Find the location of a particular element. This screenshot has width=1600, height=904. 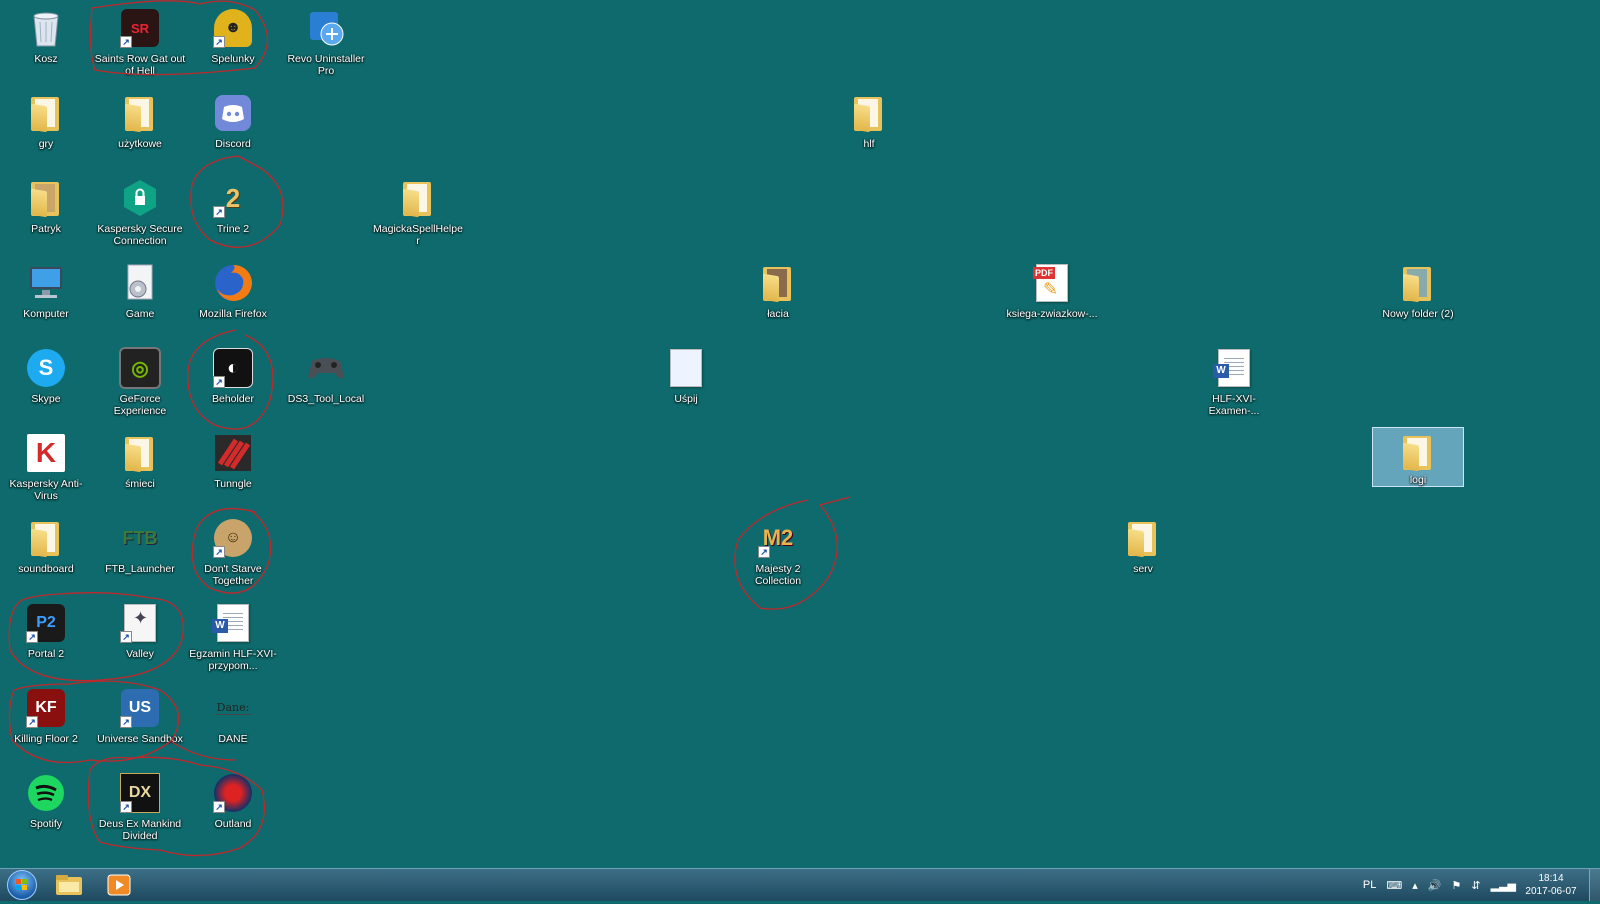

desktop-icon-label: Mozilla Firefox is located at coordinates (233, 314).